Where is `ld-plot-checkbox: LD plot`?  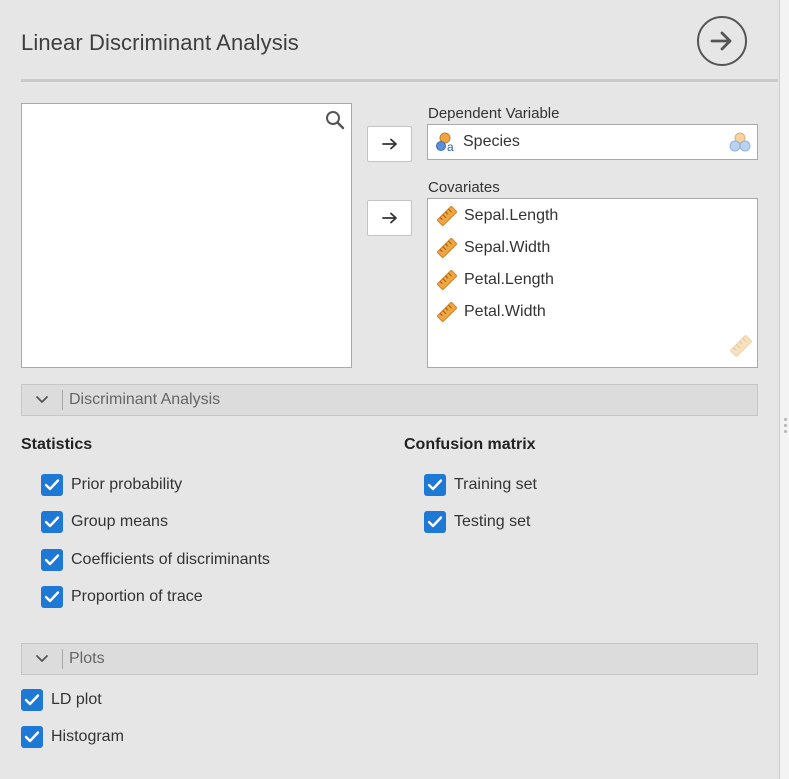
ld-plot-checkbox: LD plot is located at coordinates (61, 700).